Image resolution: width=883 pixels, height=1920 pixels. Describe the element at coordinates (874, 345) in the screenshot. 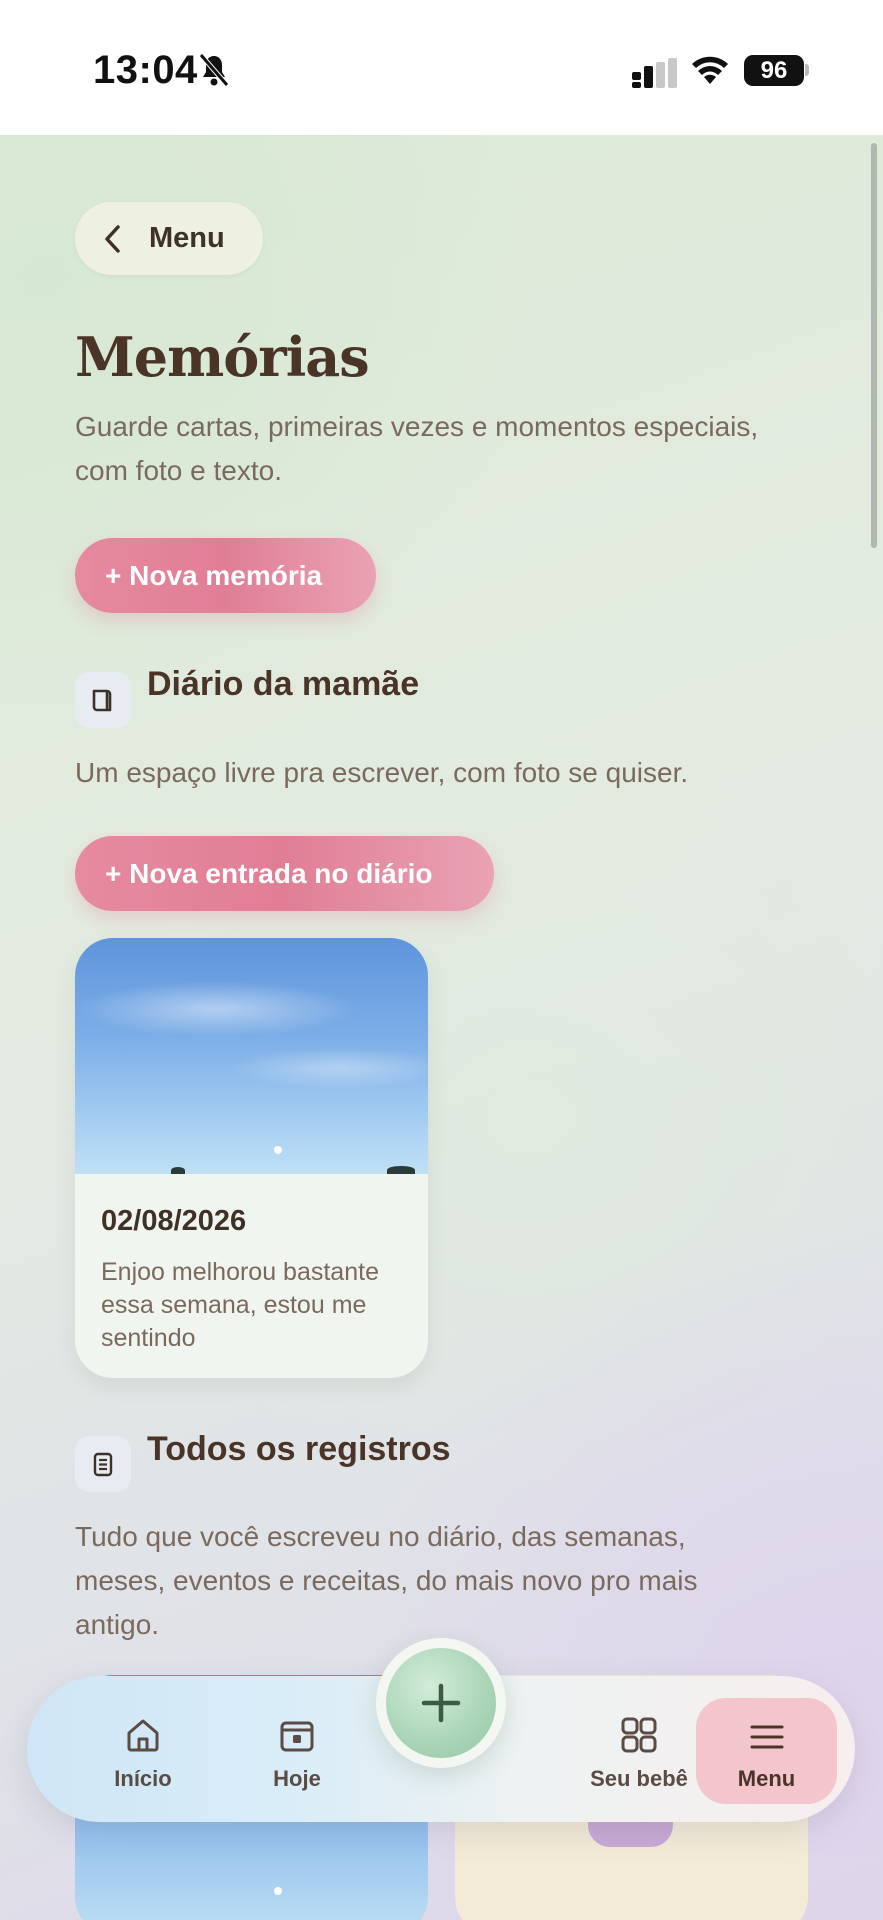

I see `scrollbar` at that location.